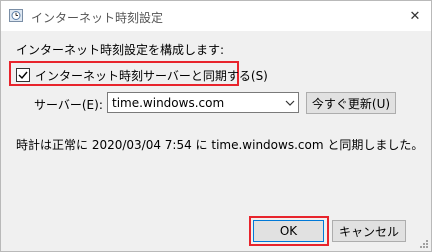 The width and height of the screenshot is (432, 252). I want to click on window-title: インターネット時刻設定, so click(97, 18).